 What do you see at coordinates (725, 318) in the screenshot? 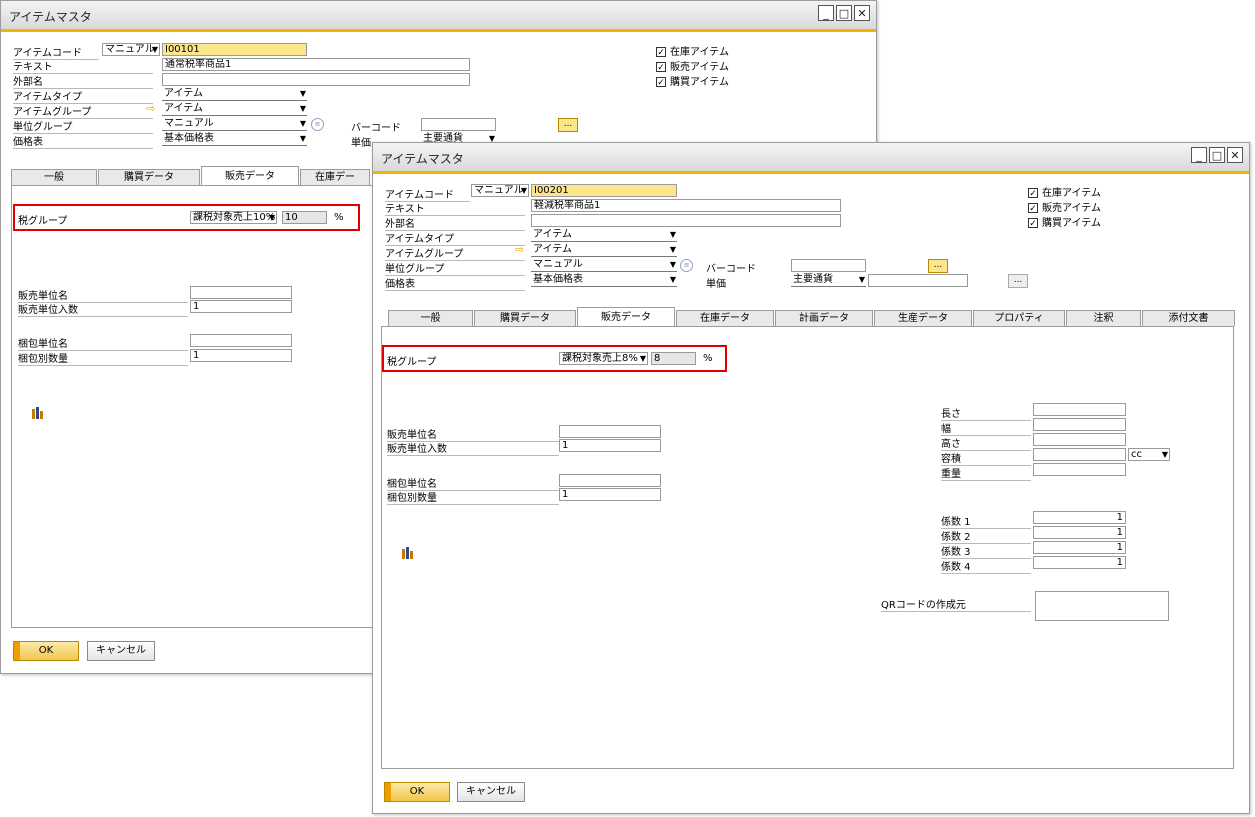
I see `tab-inventory: 在庫データ` at bounding box center [725, 318].